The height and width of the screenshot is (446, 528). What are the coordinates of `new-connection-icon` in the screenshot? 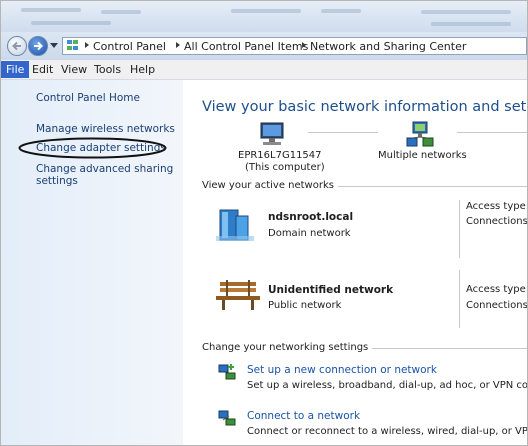 It's located at (227, 372).